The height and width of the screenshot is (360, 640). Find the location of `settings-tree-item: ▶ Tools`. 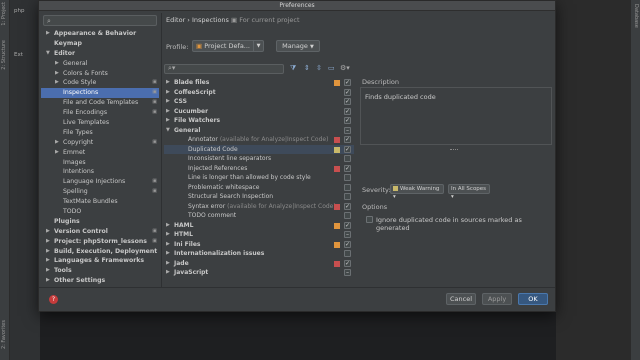

settings-tree-item: ▶ Tools is located at coordinates (100, 271).